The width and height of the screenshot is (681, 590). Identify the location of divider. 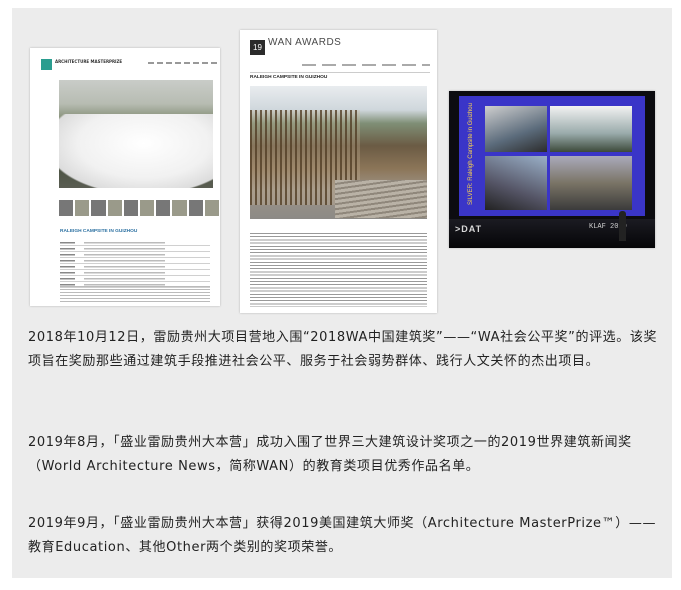
(340, 72).